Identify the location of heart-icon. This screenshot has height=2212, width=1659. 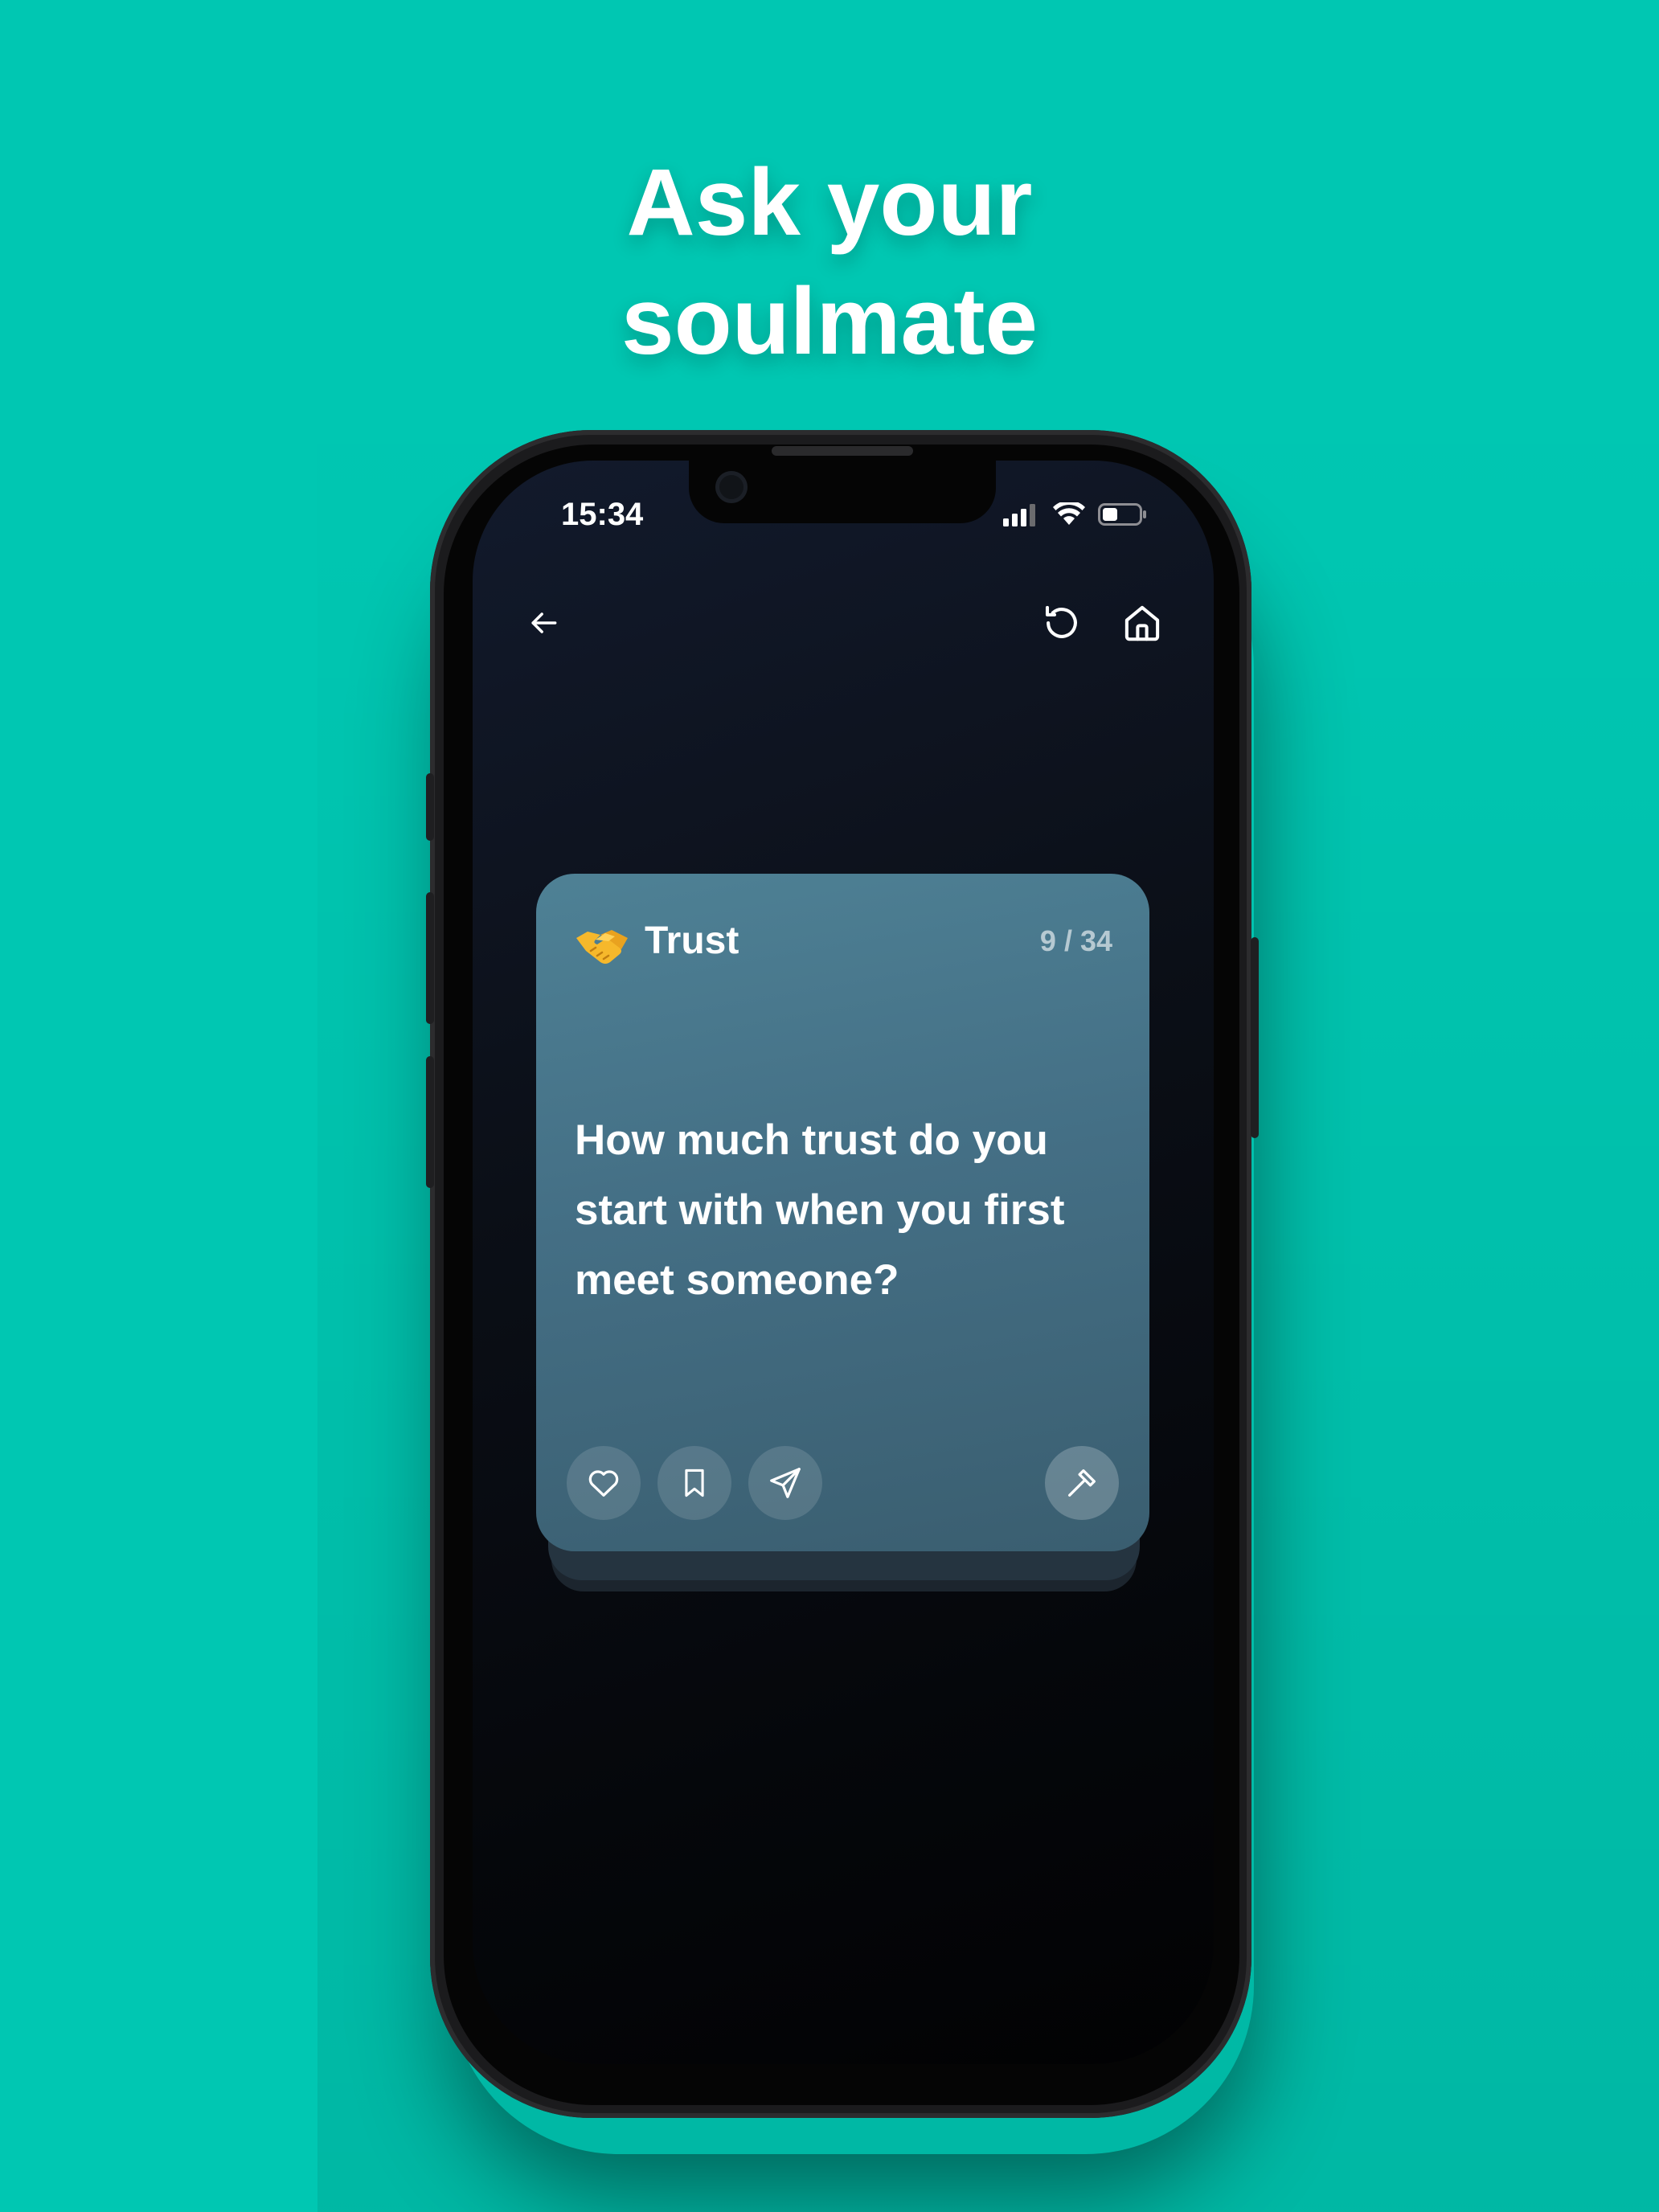
(603, 1483).